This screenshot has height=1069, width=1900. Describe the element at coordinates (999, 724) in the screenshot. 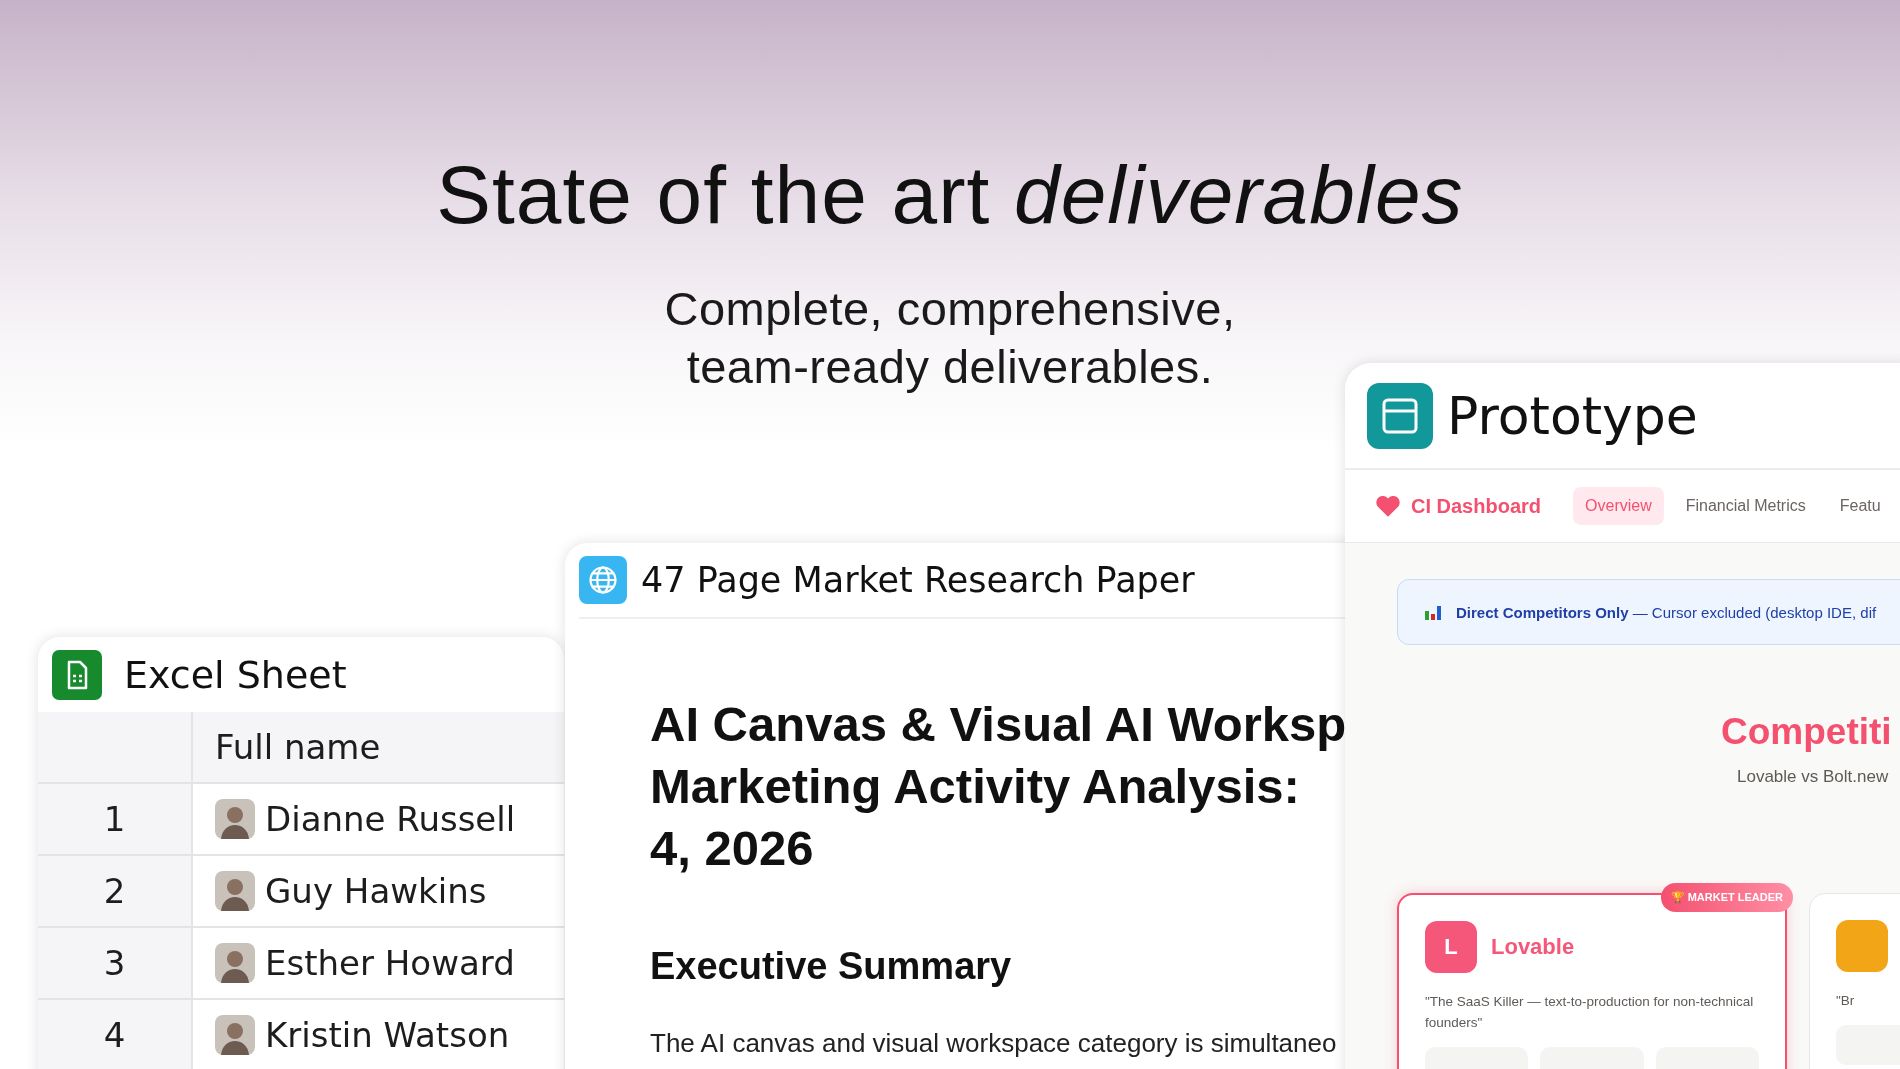

I see `document-title: AI Canvas & Visual AI Worksp` at that location.